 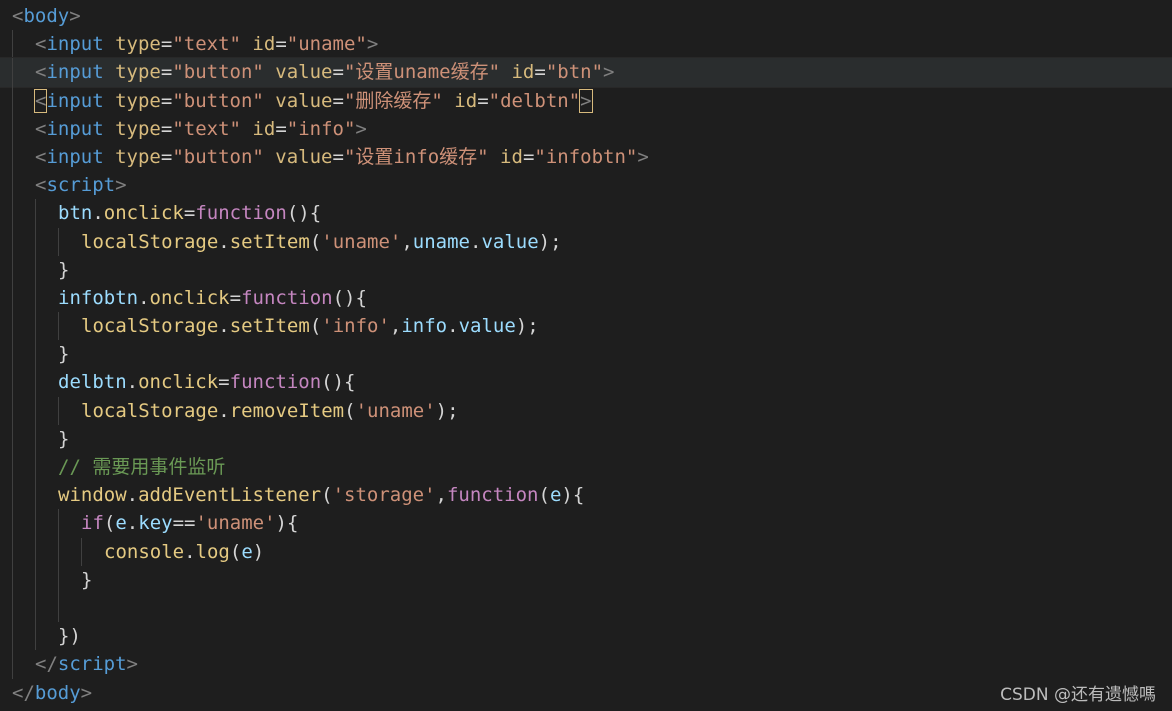 What do you see at coordinates (287, 410) in the screenshot?
I see `code-token: removeItem` at bounding box center [287, 410].